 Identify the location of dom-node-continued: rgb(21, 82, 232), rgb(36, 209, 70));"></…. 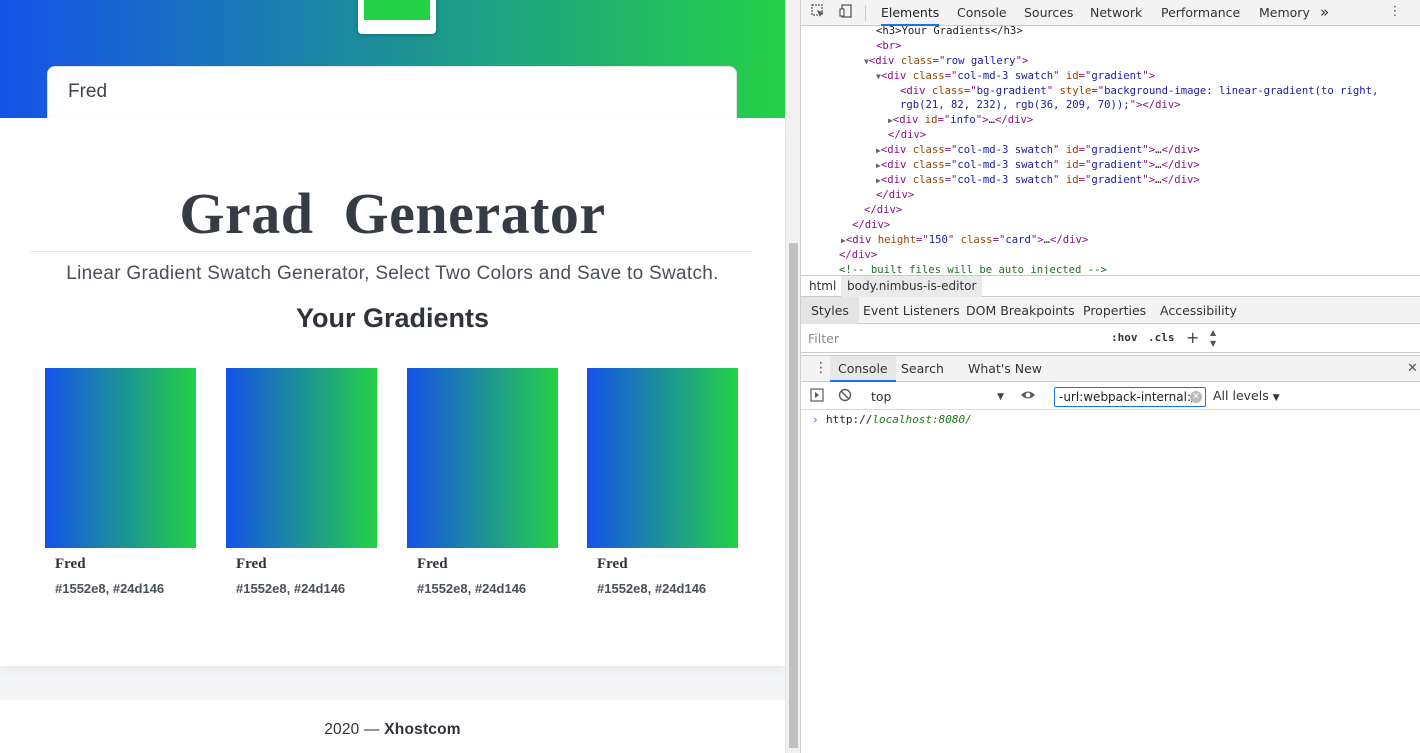
(1040, 105).